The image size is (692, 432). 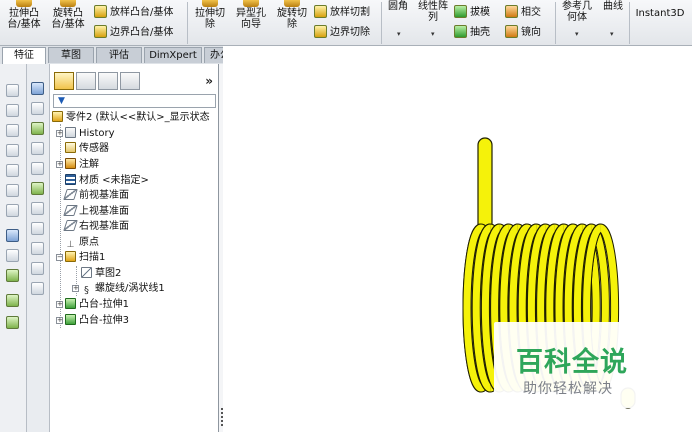 What do you see at coordinates (24, 3) in the screenshot?
I see `extrude-boss-icon` at bounding box center [24, 3].